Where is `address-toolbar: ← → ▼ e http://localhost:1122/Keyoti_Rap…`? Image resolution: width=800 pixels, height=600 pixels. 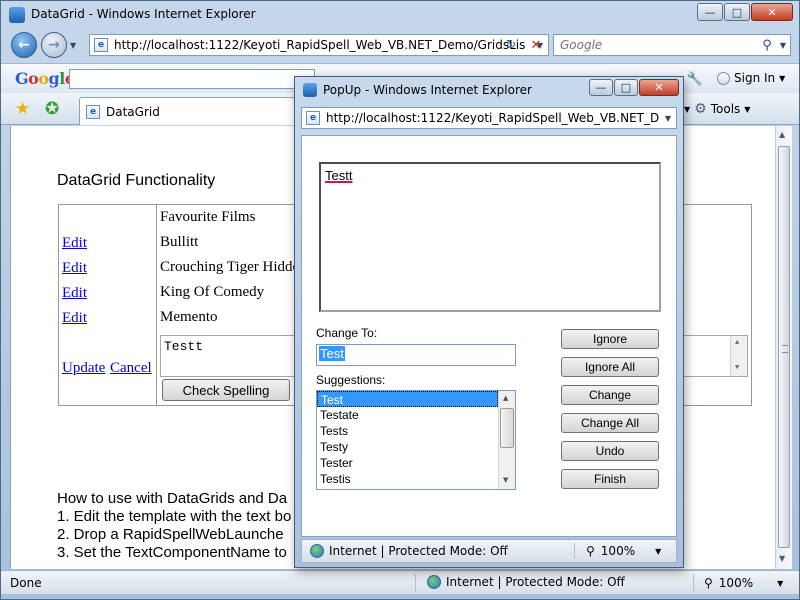 address-toolbar: ← → ▼ e http://localhost:1122/Keyoti_Rap… is located at coordinates (400, 46).